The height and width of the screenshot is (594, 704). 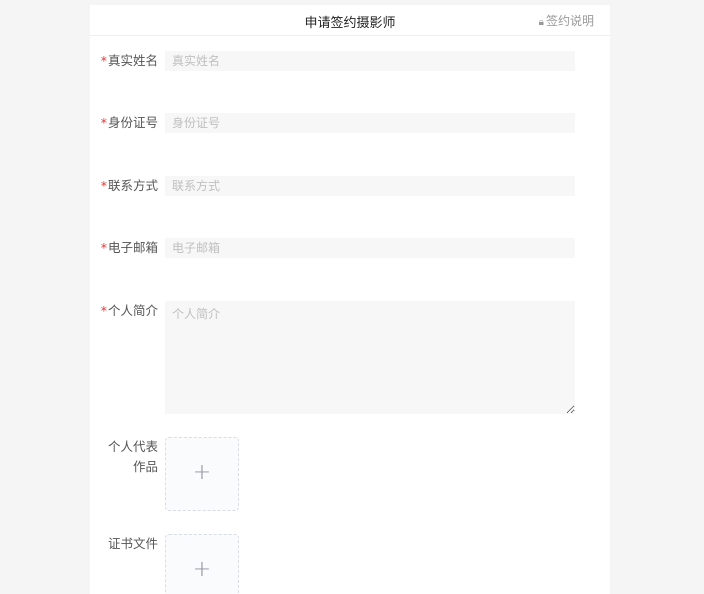 What do you see at coordinates (132, 456) in the screenshot?
I see `works-label: 个人代表作品` at bounding box center [132, 456].